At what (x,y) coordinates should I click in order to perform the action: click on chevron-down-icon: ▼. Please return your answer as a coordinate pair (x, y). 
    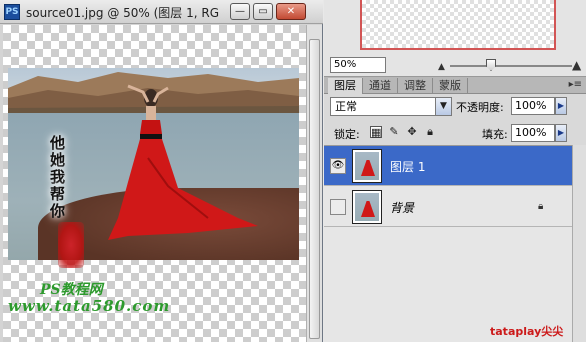
    Looking at the image, I should click on (443, 106).